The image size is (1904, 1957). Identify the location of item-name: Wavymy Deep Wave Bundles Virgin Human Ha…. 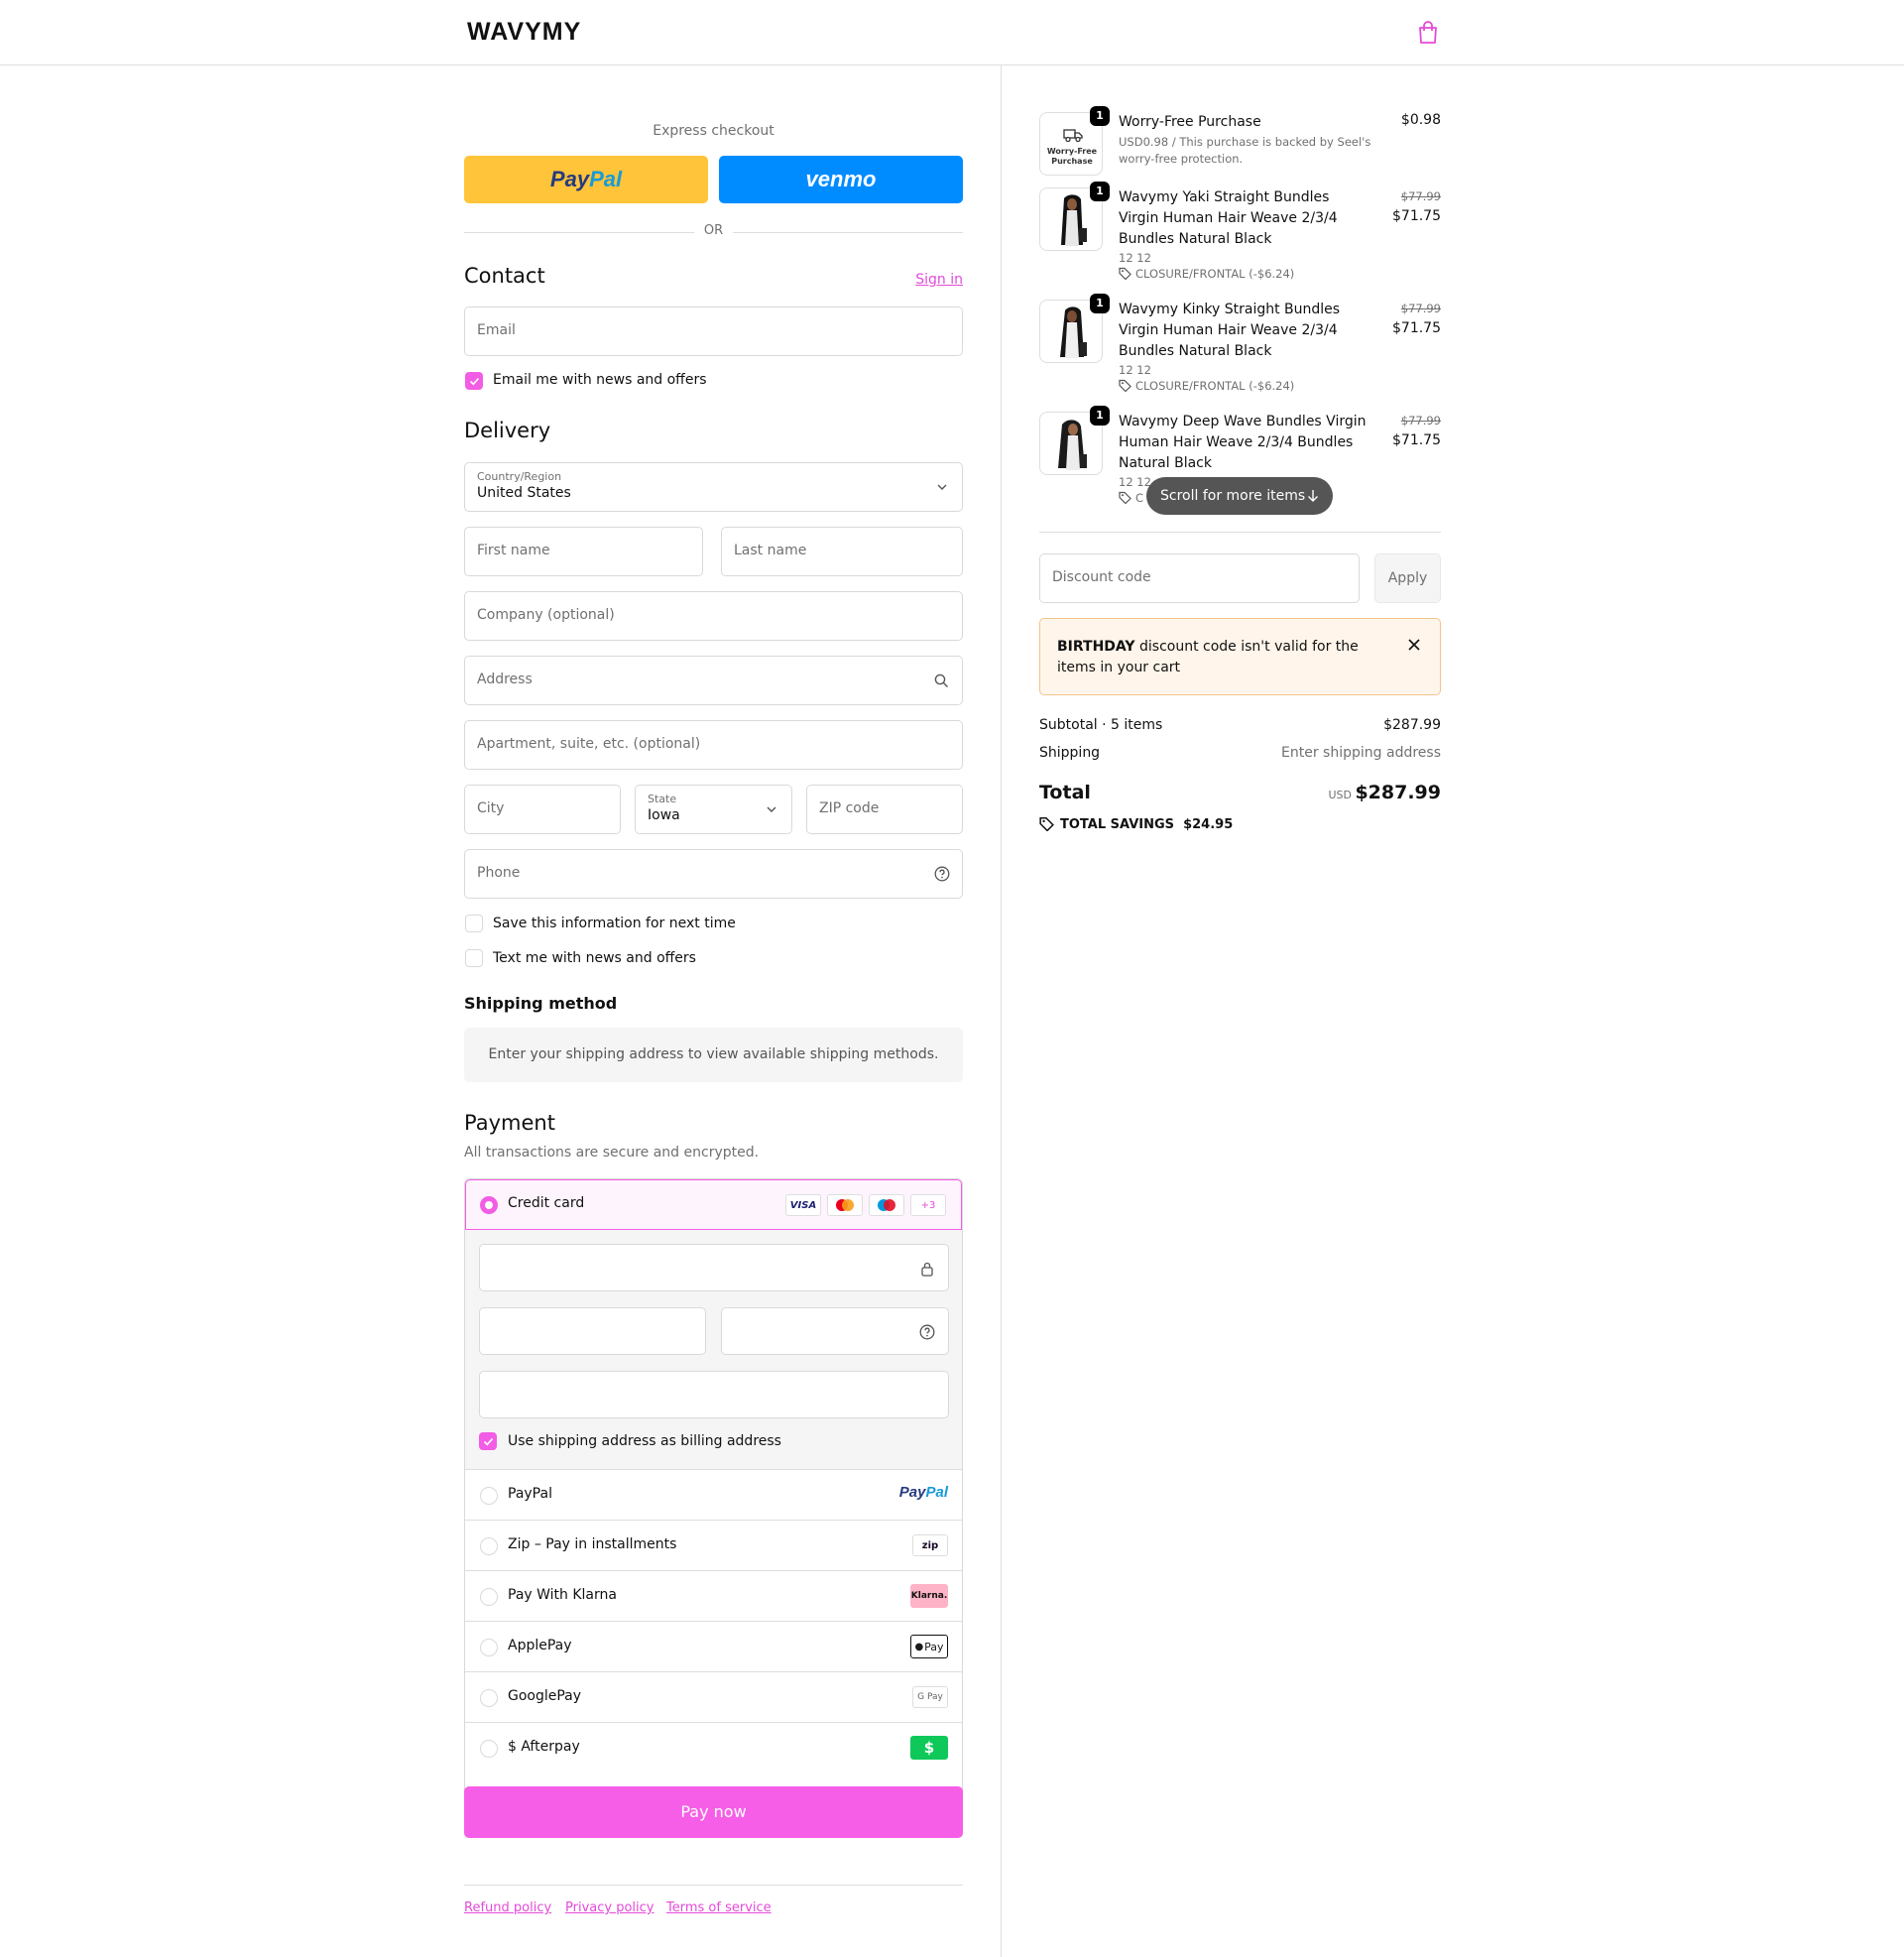
(1243, 442).